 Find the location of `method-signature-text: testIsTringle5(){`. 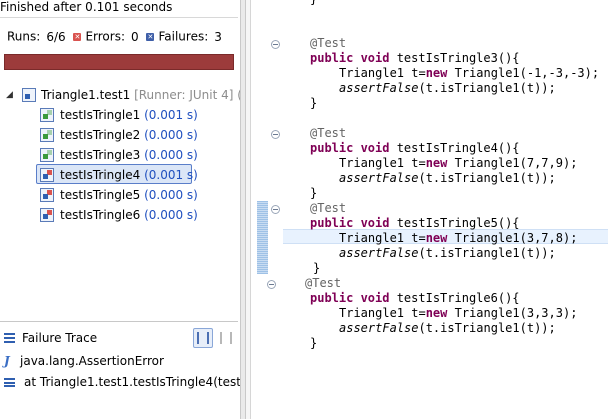

method-signature-text: testIsTringle5(){ is located at coordinates (454, 223).